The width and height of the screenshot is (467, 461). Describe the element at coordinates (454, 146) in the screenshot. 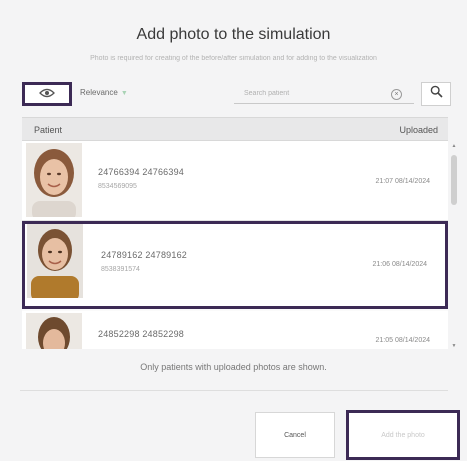

I see `scroll-up-icon: ▲` at that location.